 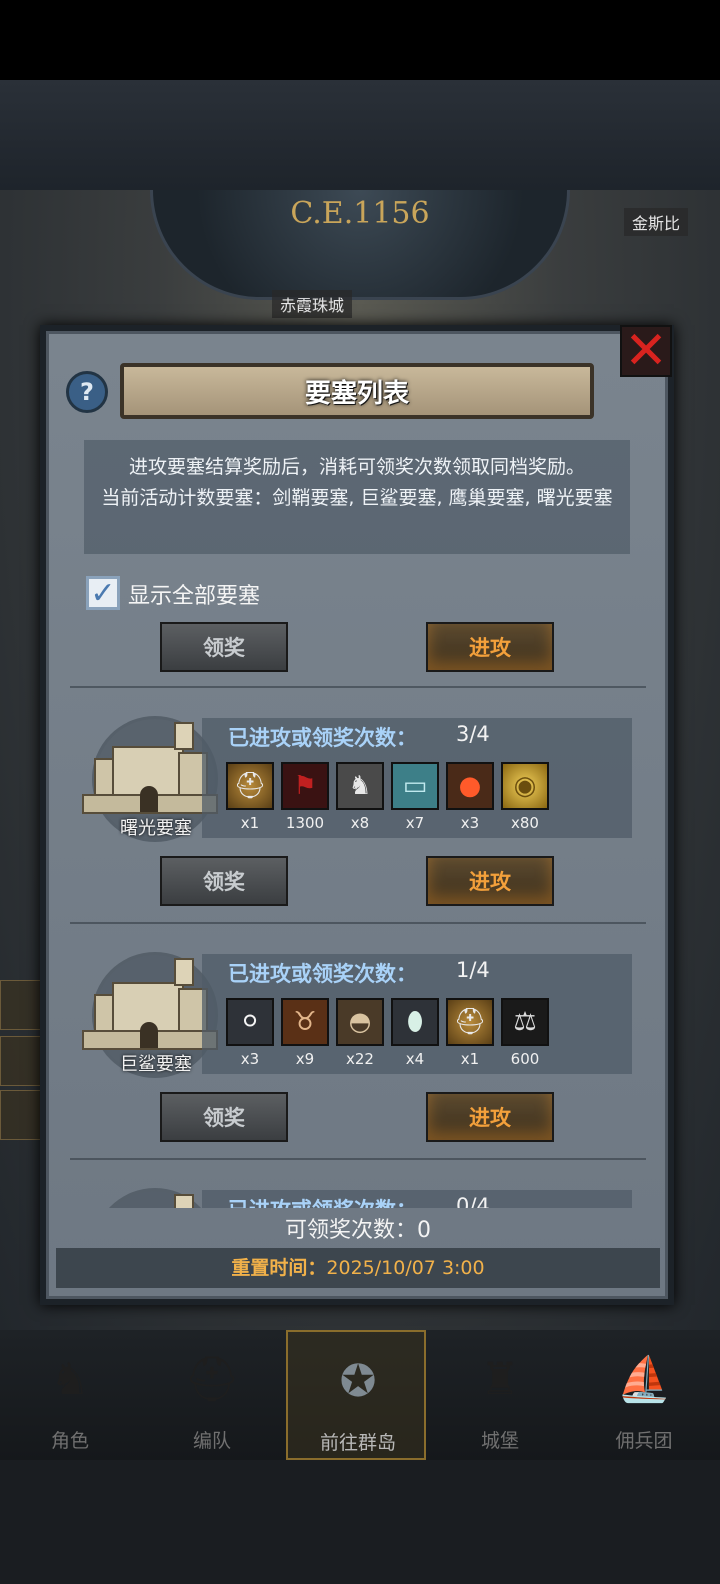 What do you see at coordinates (305, 1022) in the screenshot?
I see `bull-icon: ♉` at bounding box center [305, 1022].